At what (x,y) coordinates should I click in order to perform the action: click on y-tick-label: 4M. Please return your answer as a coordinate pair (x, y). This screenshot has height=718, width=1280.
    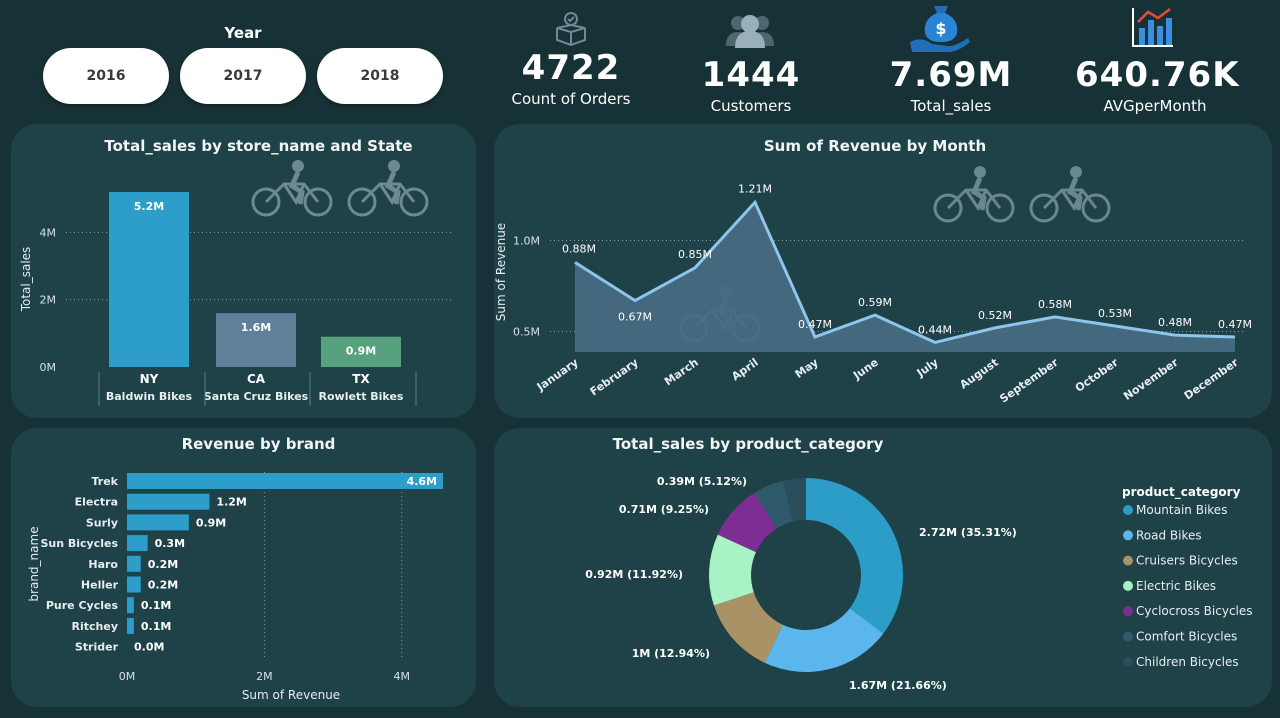
    Looking at the image, I should click on (48, 232).